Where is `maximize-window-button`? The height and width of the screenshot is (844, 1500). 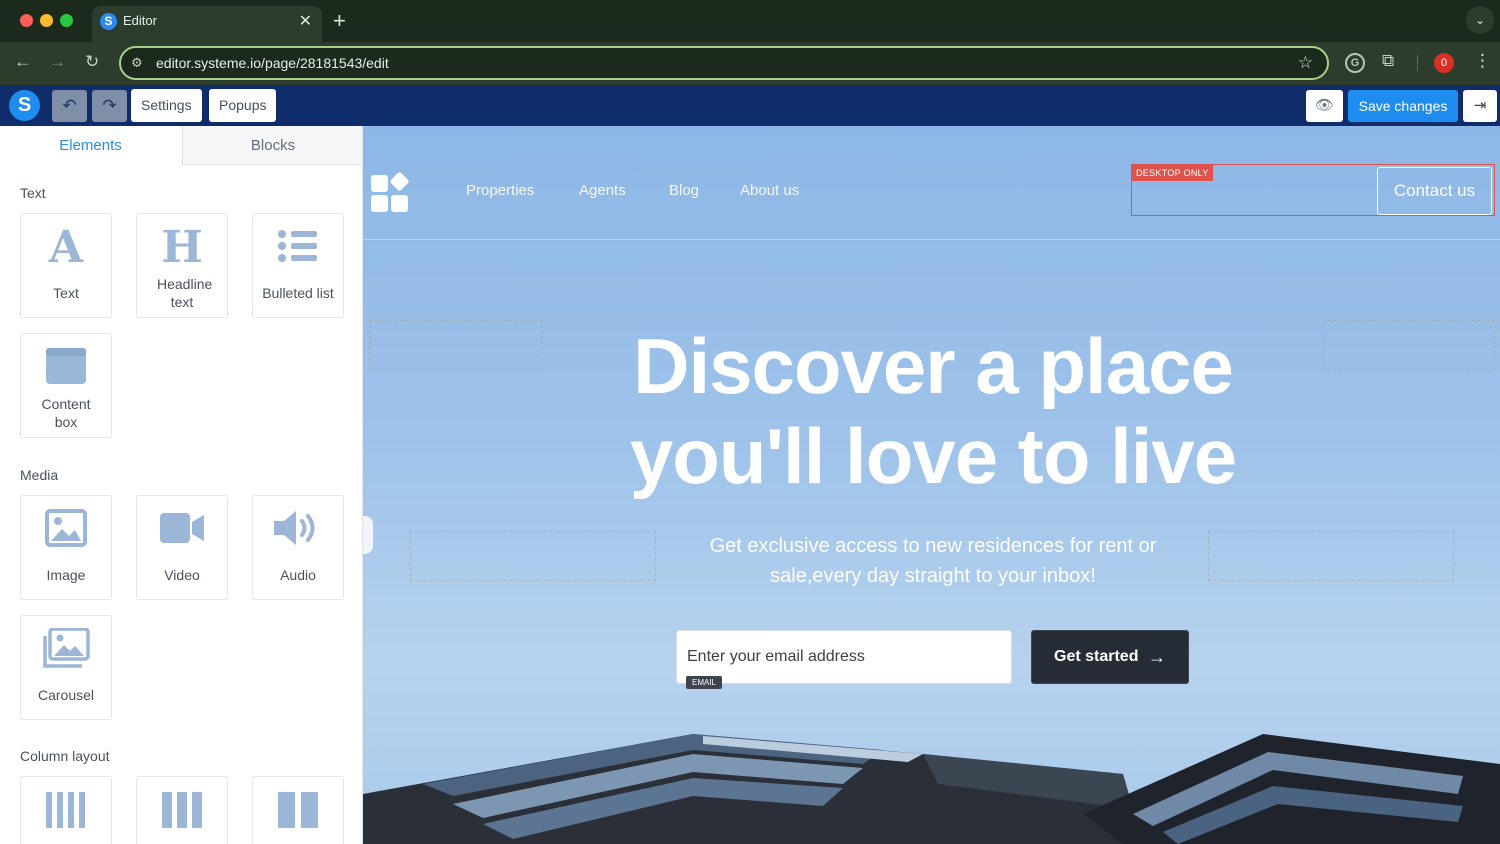
maximize-window-button is located at coordinates (66, 20).